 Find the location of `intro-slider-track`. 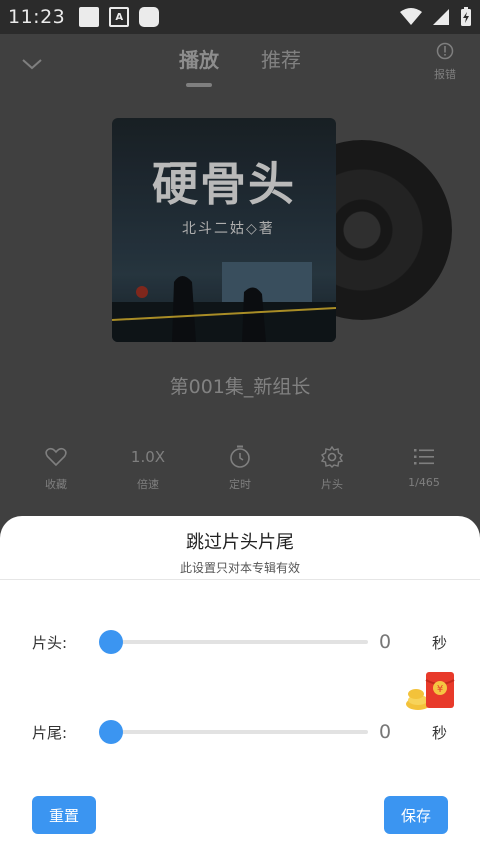

intro-slider-track is located at coordinates (239, 642).